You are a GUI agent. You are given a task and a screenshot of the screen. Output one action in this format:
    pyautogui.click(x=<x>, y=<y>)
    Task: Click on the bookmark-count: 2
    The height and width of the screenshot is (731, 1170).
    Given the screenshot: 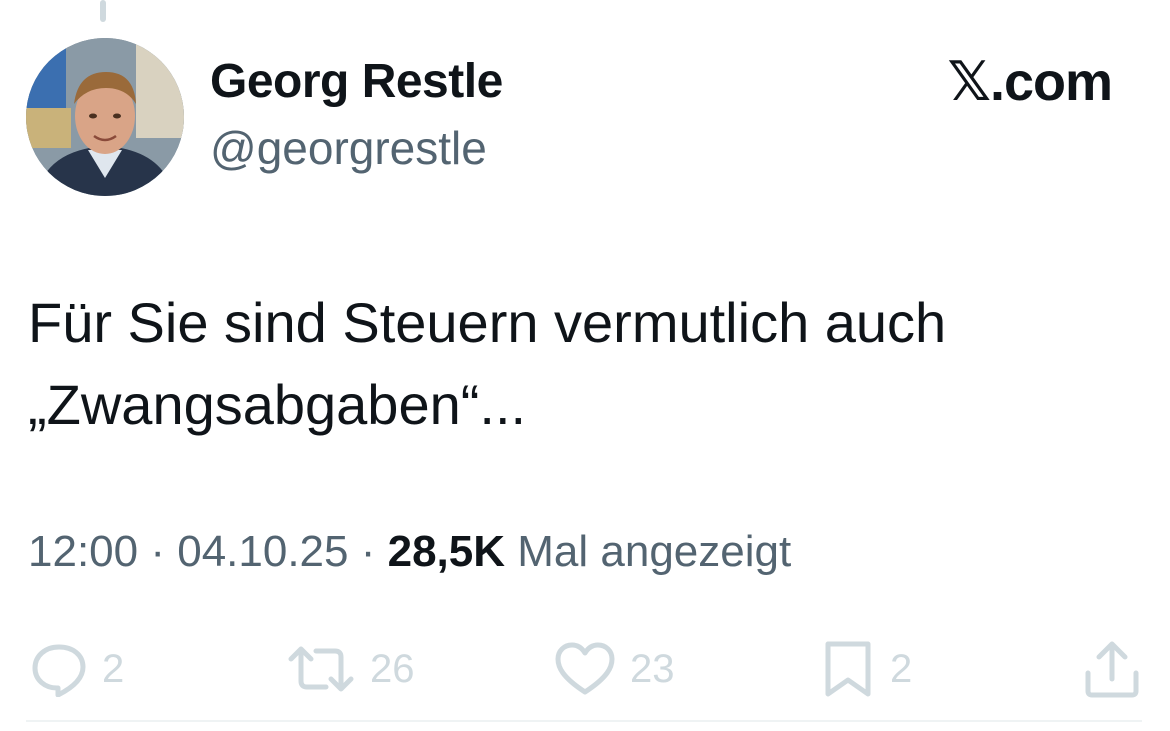 What is the action you would take?
    pyautogui.click(x=901, y=668)
    